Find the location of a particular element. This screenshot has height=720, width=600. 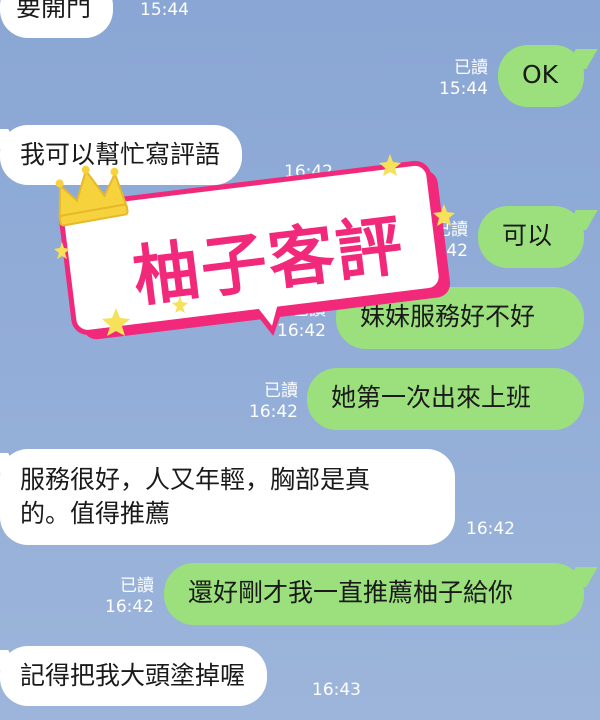

message-text: 可以 is located at coordinates (527, 235).